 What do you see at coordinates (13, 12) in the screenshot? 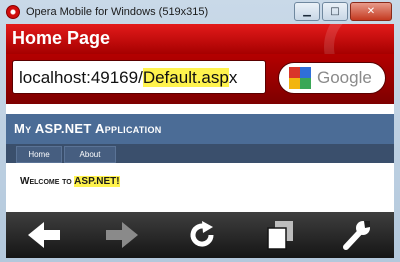
I see `opera-app-icon` at bounding box center [13, 12].